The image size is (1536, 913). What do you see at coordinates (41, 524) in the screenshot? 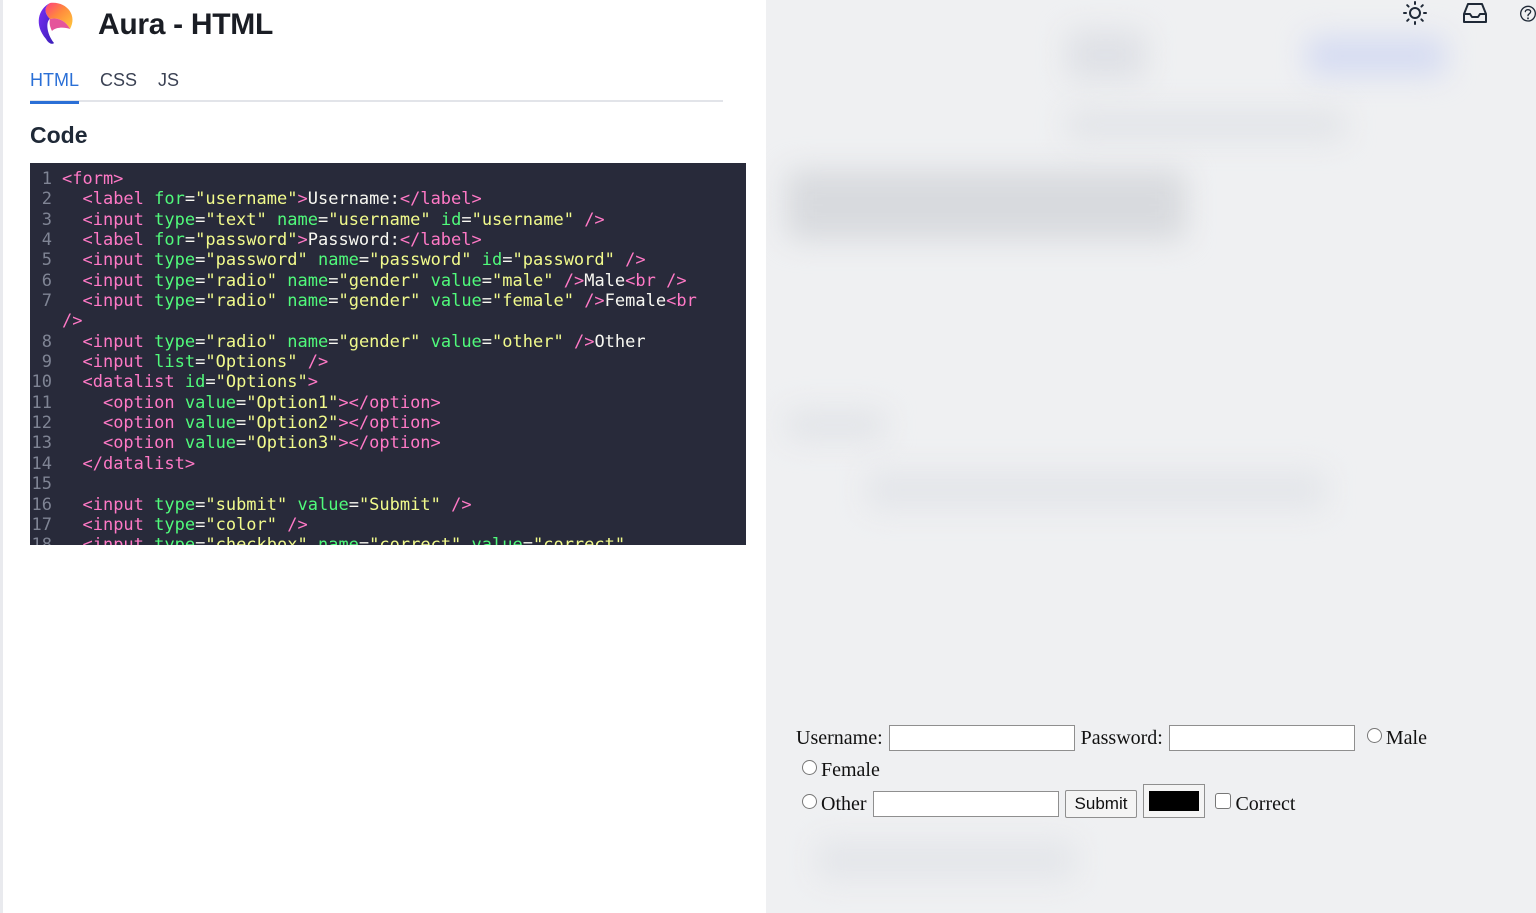
I see `line-number: 17` at bounding box center [41, 524].